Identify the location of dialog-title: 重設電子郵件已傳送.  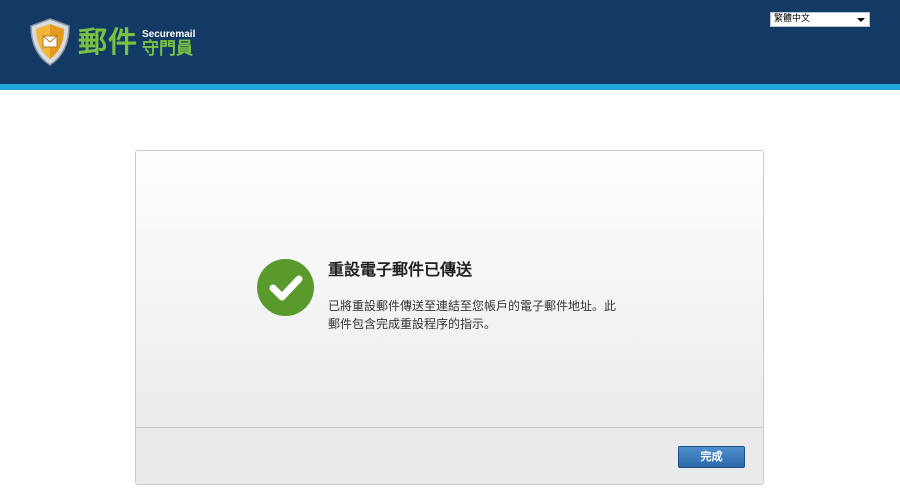
(400, 269).